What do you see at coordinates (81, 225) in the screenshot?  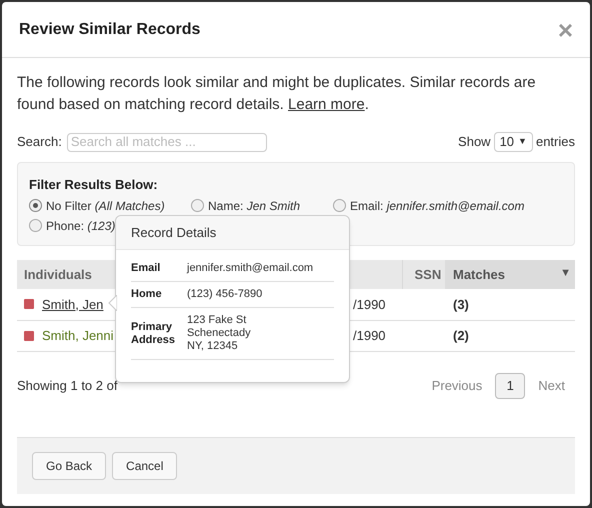 I see `filter-option: Phone: (123)` at bounding box center [81, 225].